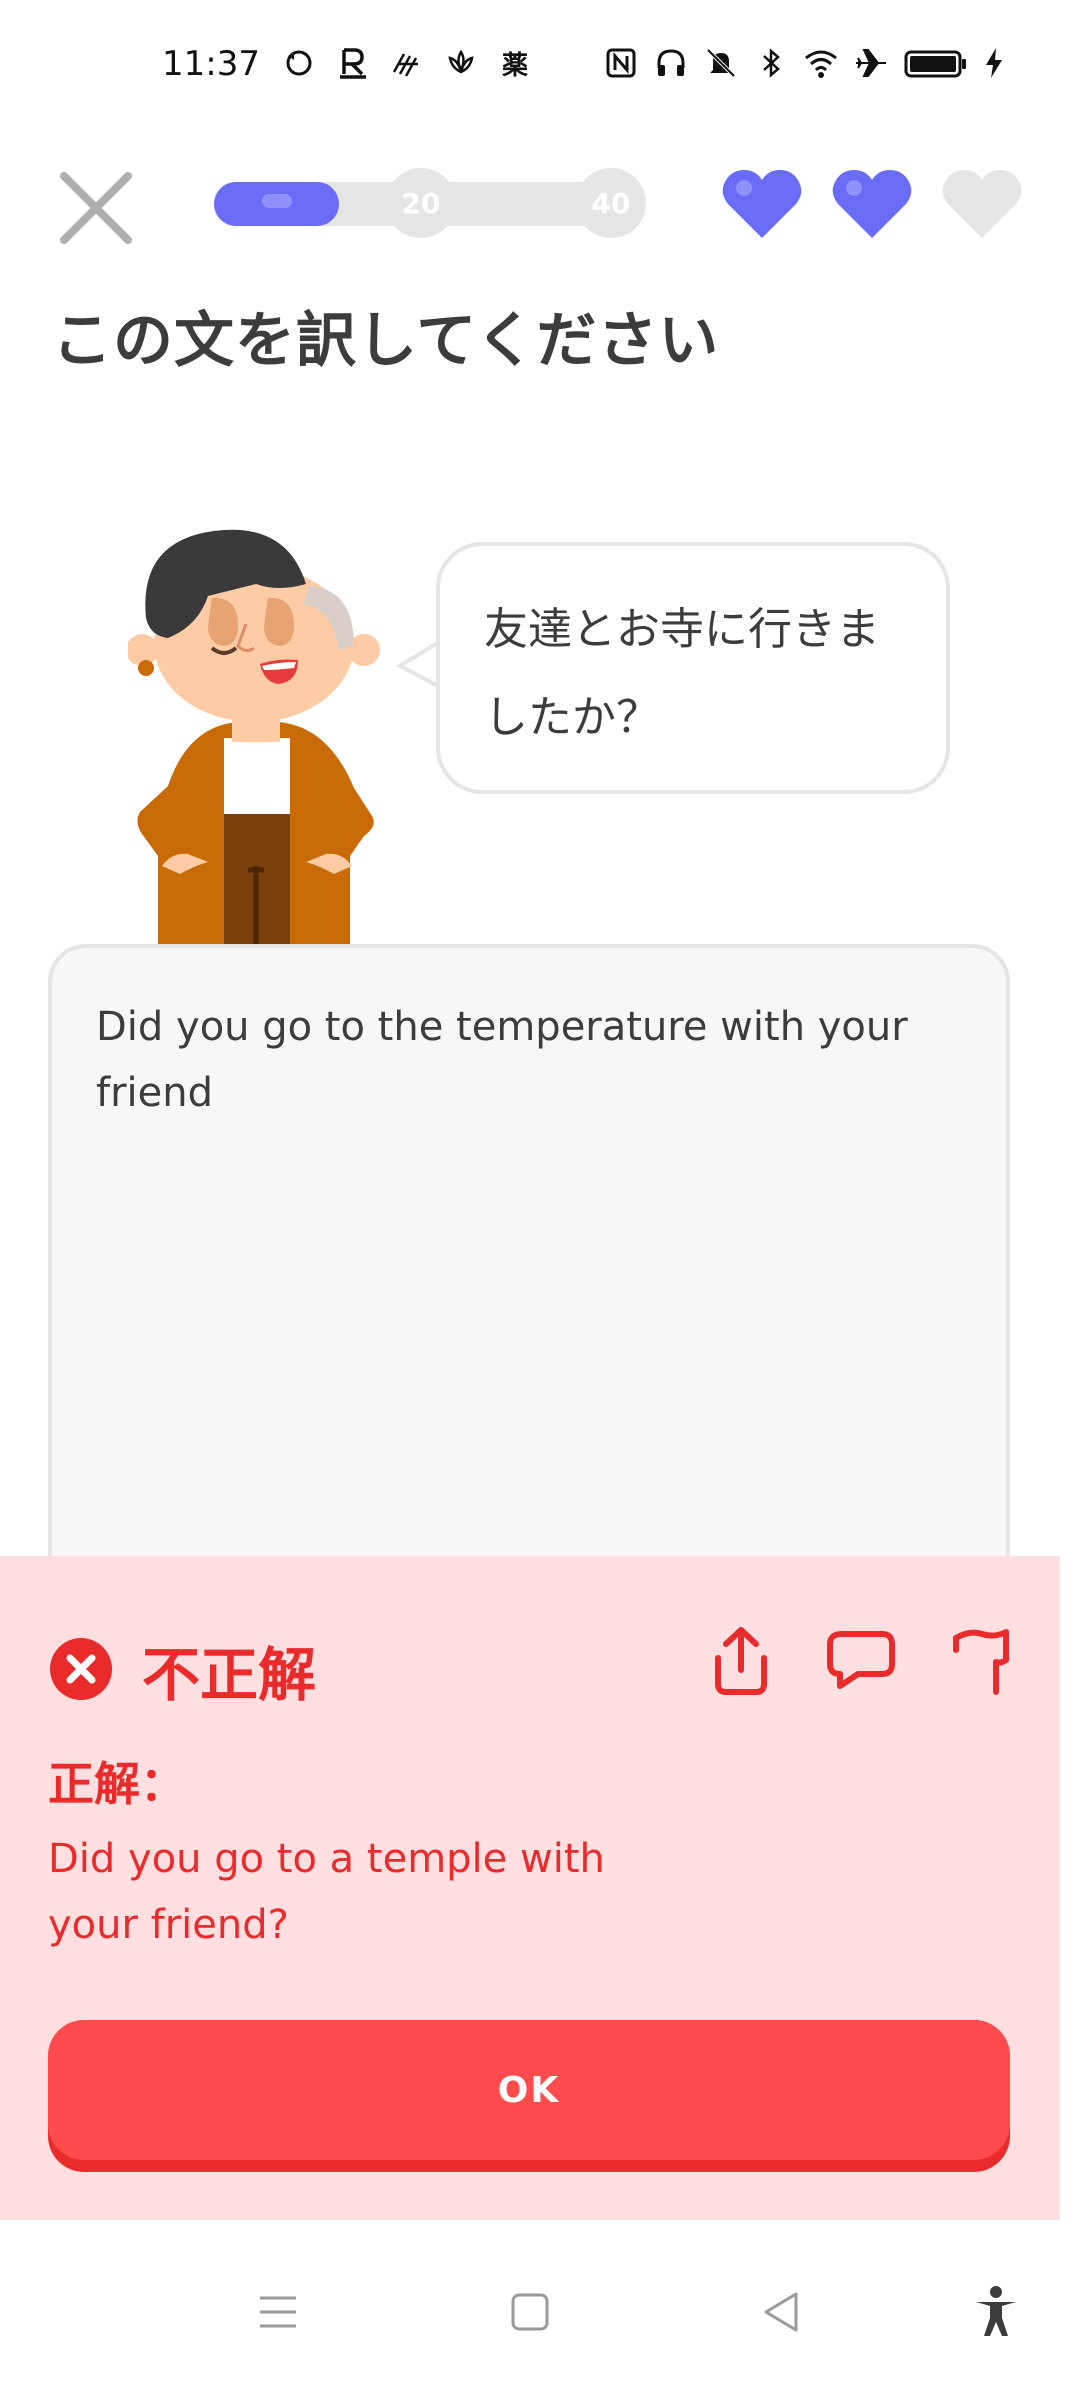 Image resolution: width=1080 pixels, height=2400 pixels. What do you see at coordinates (326, 1892) in the screenshot?
I see `correct-answer-text: Did you go to a temple with your friend?` at bounding box center [326, 1892].